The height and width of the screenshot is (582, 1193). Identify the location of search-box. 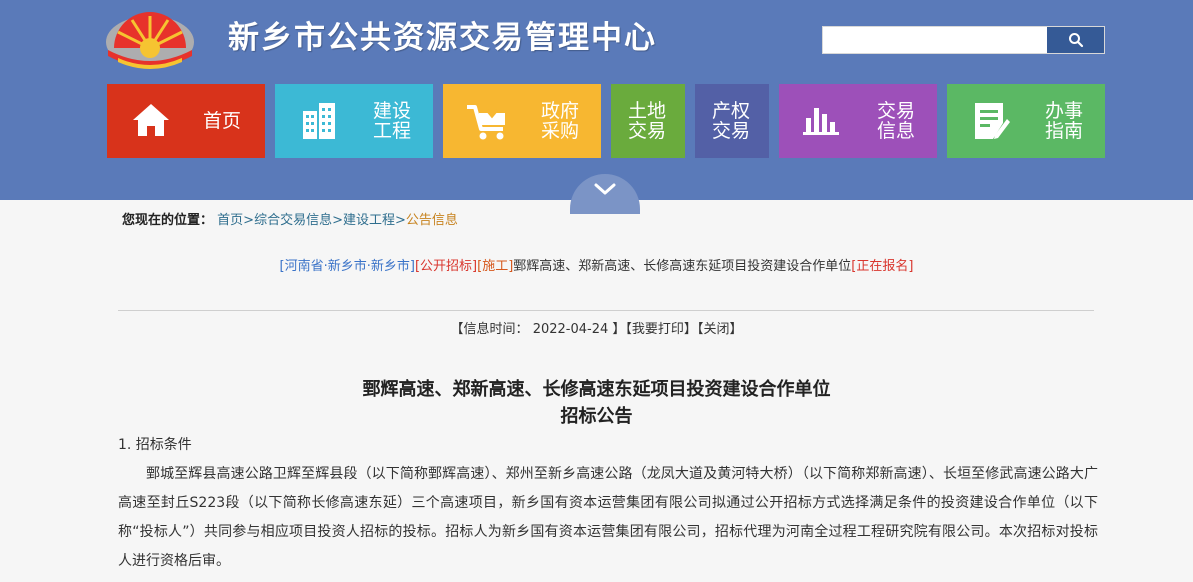
(963, 40).